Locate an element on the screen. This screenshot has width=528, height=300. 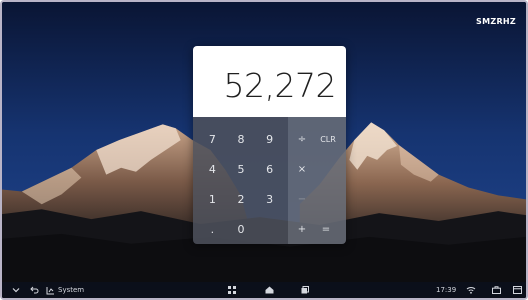
home-icon is located at coordinates (269, 290).